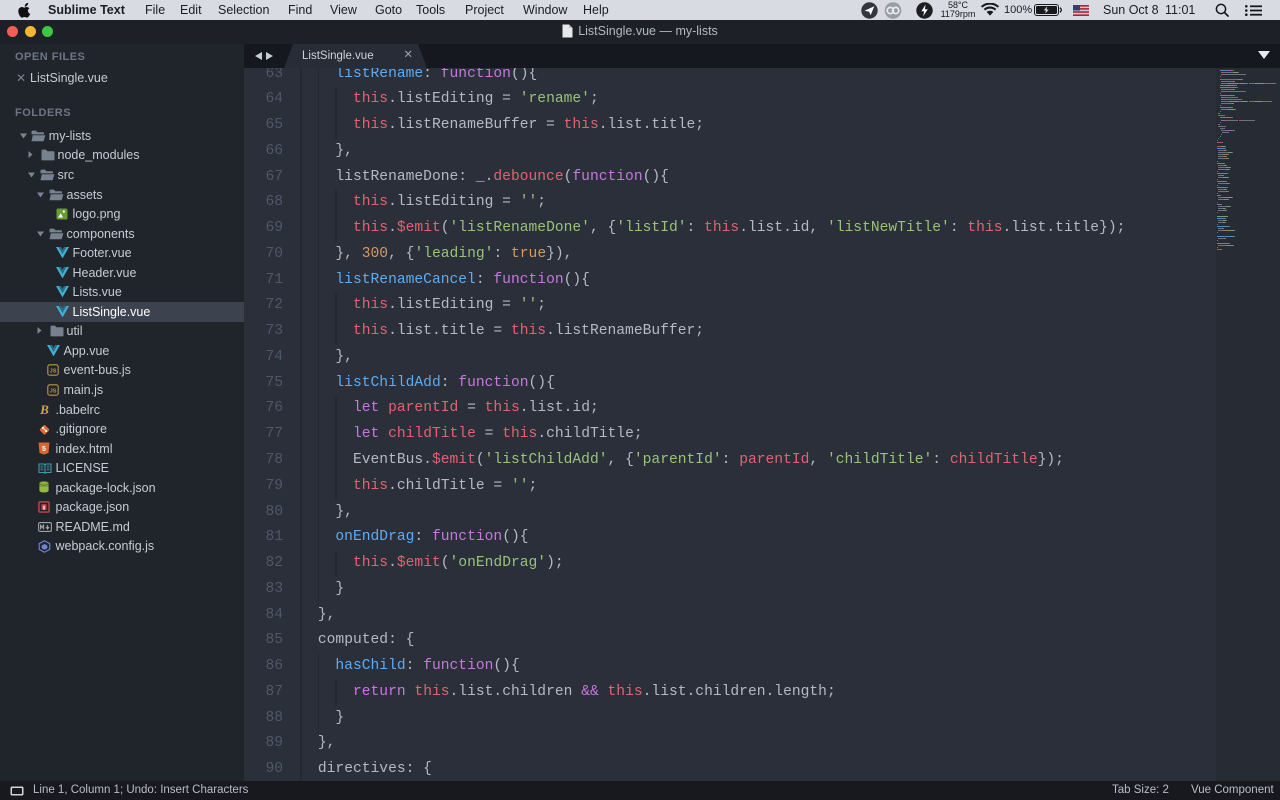 The width and height of the screenshot is (1280, 800). What do you see at coordinates (44, 409) in the screenshot?
I see `svg-text: B` at bounding box center [44, 409].